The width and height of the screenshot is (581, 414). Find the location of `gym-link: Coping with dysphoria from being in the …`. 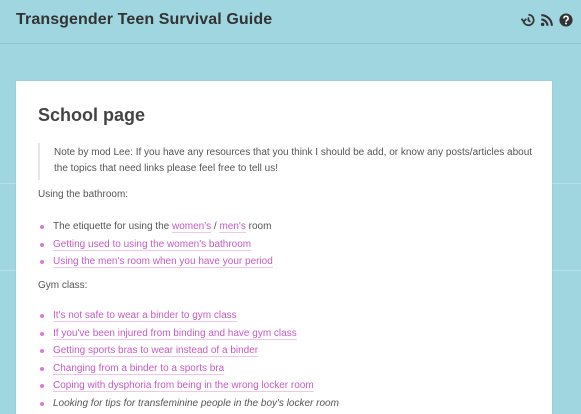

gym-link: Coping with dysphoria from being in the … is located at coordinates (183, 386).